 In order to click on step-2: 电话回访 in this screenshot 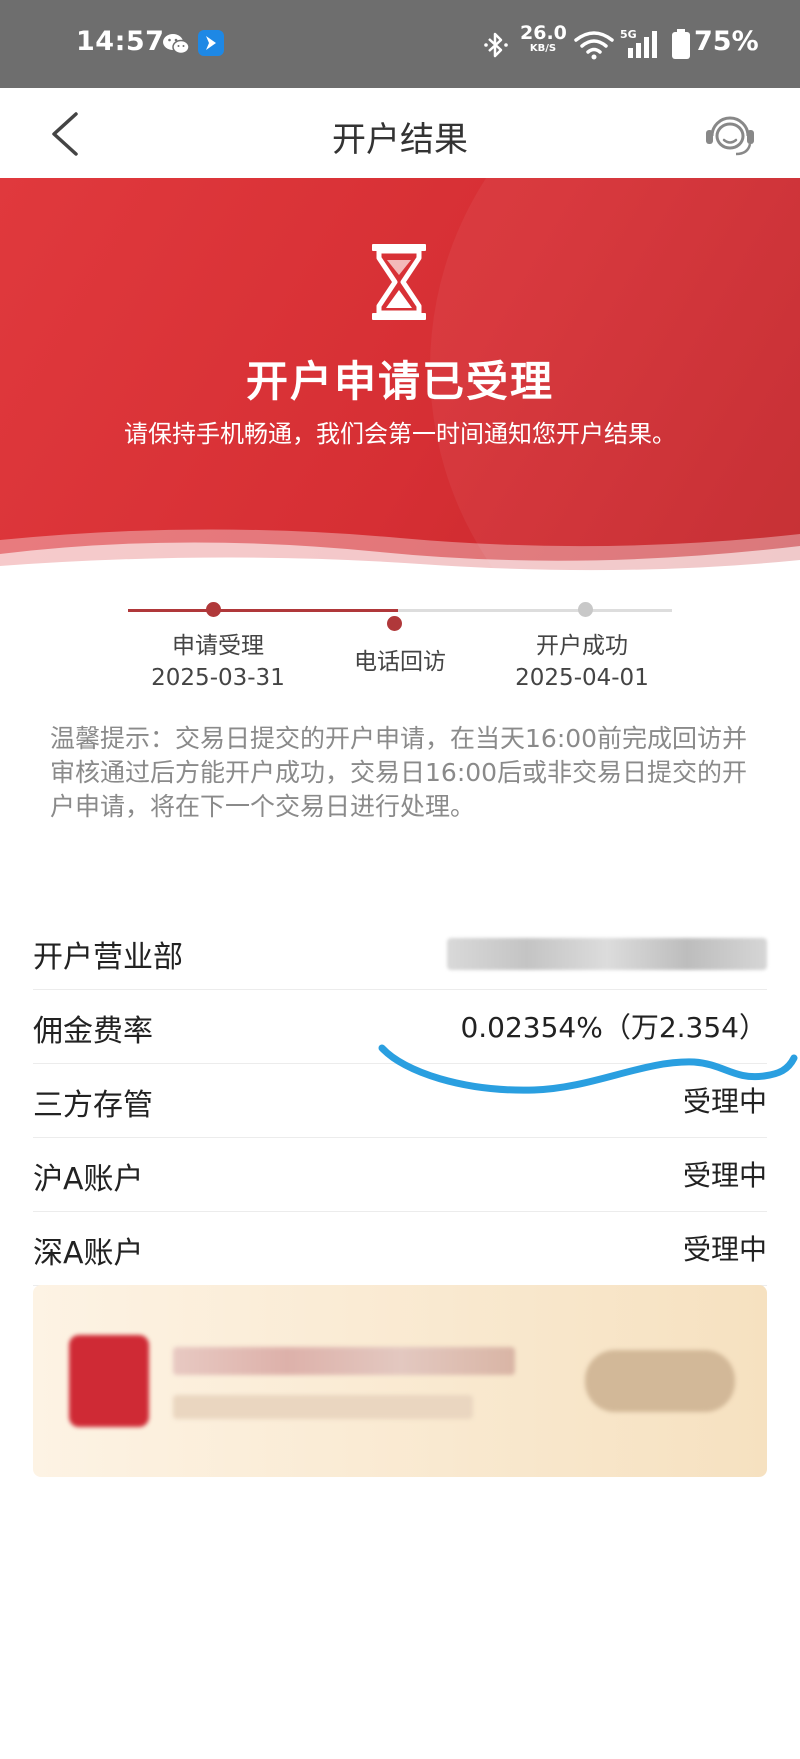, I will do `click(400, 662)`.